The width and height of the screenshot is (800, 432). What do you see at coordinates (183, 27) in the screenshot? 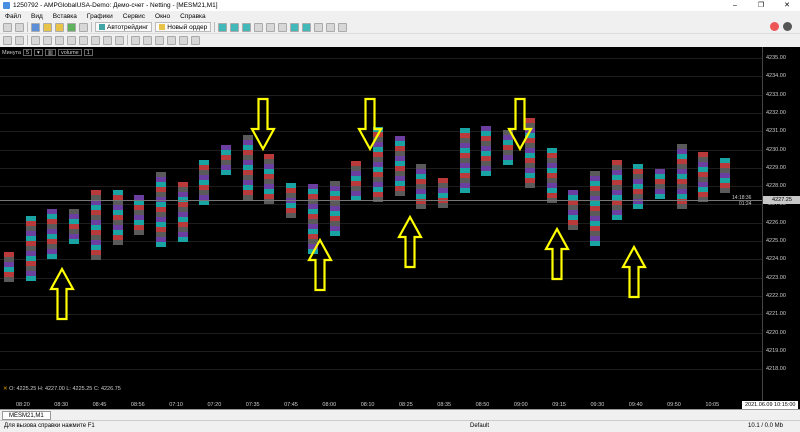
I see `new-order-button: Новый ордер` at bounding box center [183, 27].